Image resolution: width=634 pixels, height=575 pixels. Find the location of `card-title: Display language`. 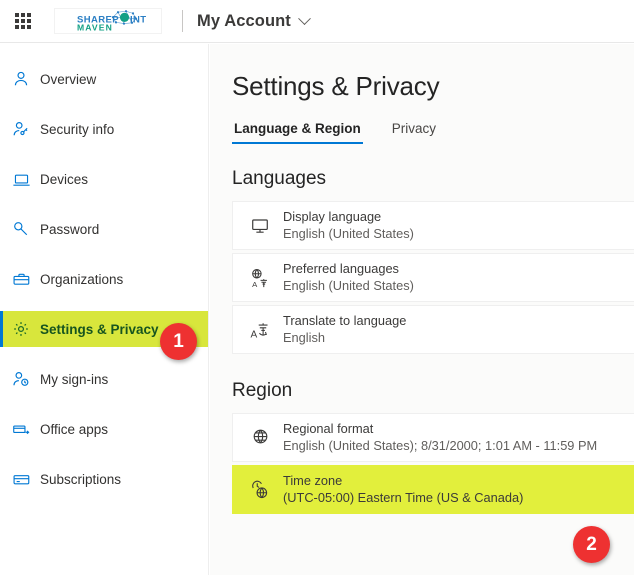

card-title: Display language is located at coordinates (332, 216).